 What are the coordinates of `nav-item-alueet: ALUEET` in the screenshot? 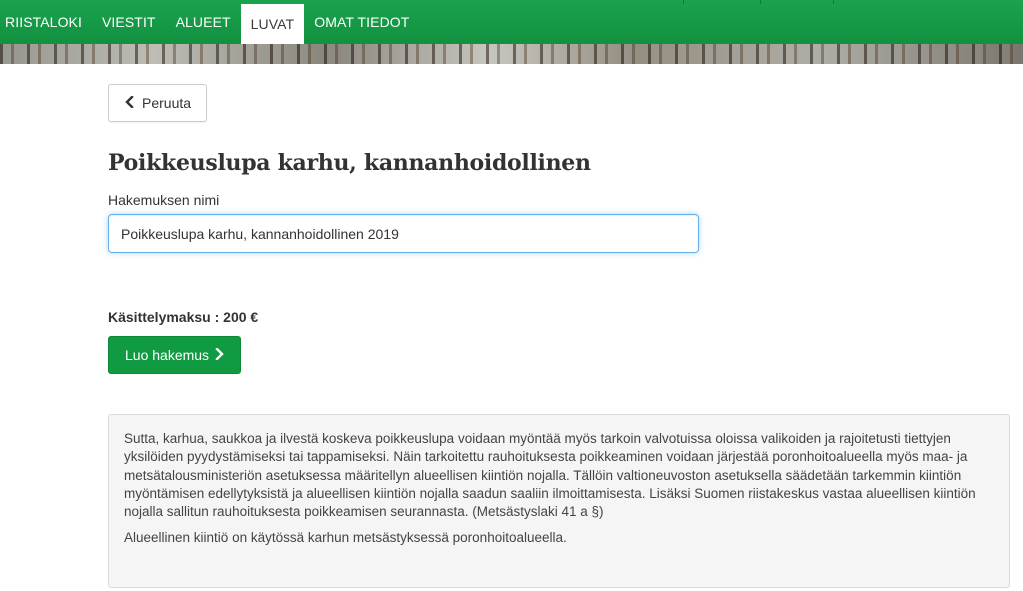 It's located at (203, 22).